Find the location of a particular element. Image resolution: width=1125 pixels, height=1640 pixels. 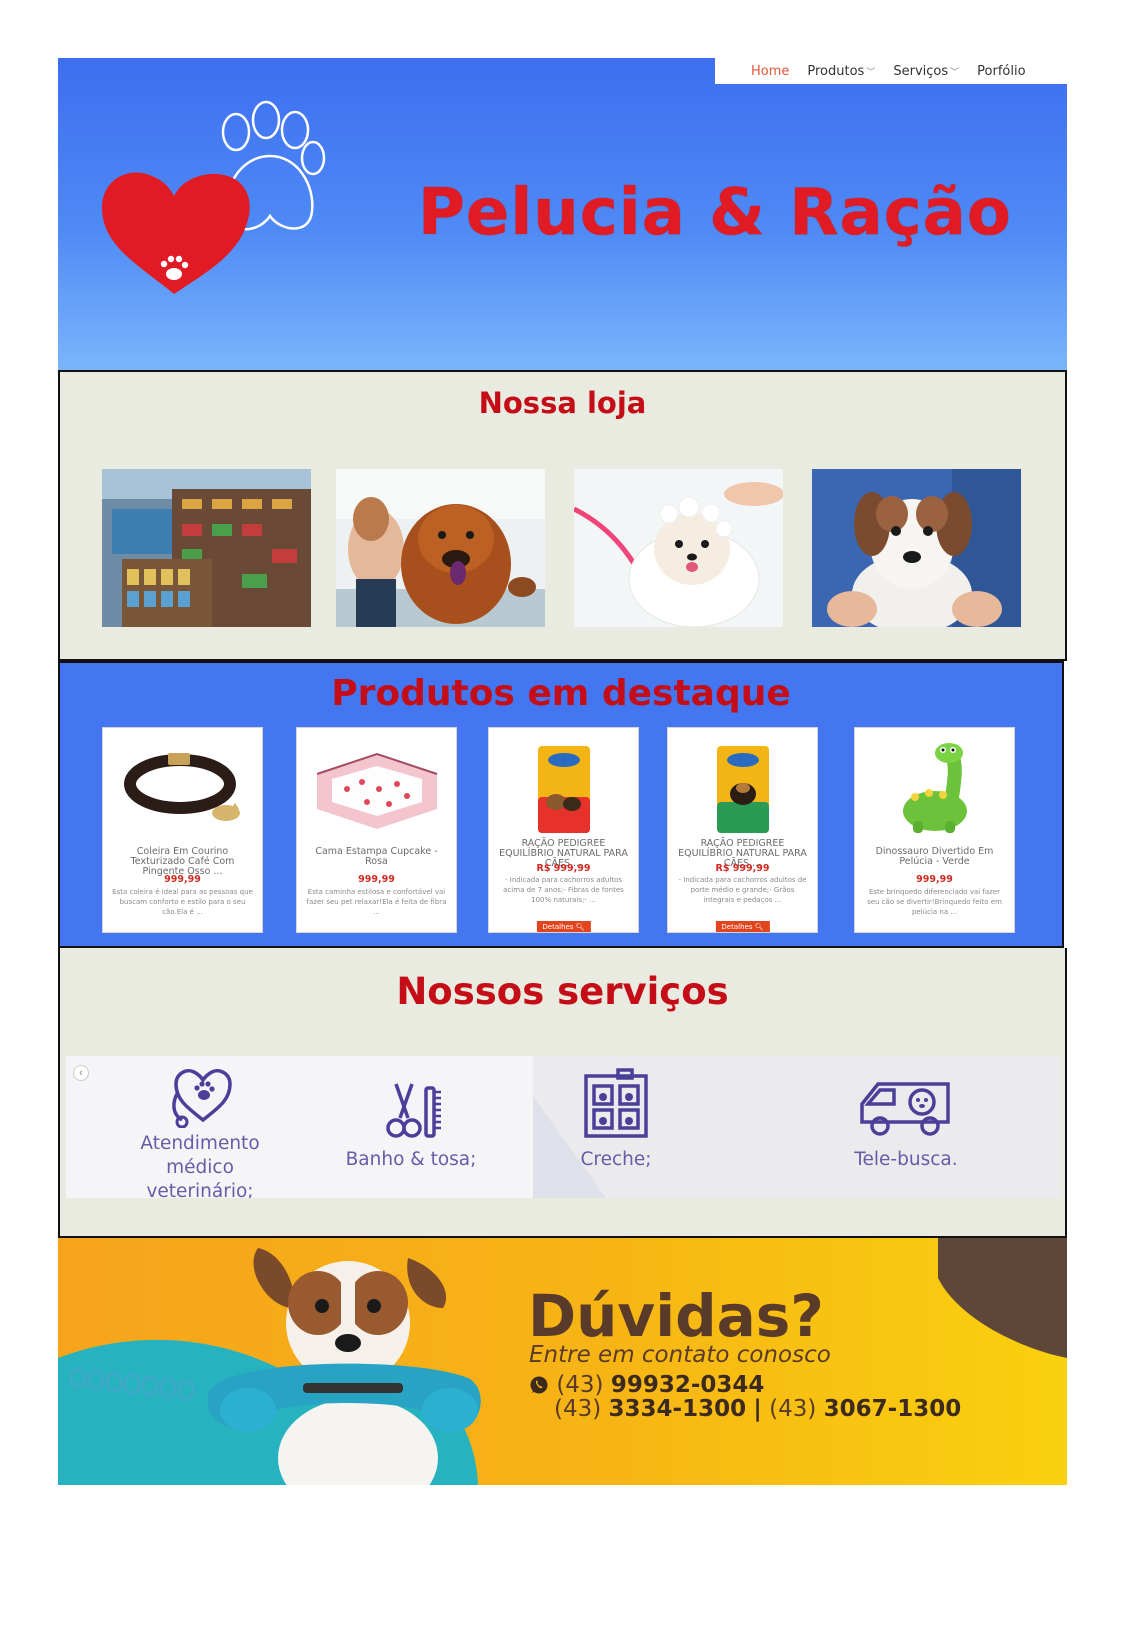

stethoscope-paw-icon is located at coordinates (202, 1098).